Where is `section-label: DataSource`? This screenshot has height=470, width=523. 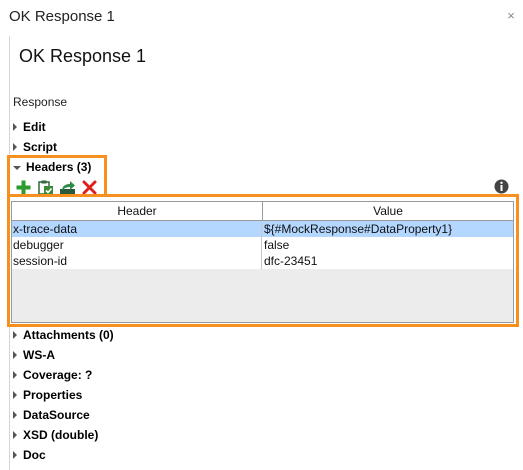 section-label: DataSource is located at coordinates (56, 415).